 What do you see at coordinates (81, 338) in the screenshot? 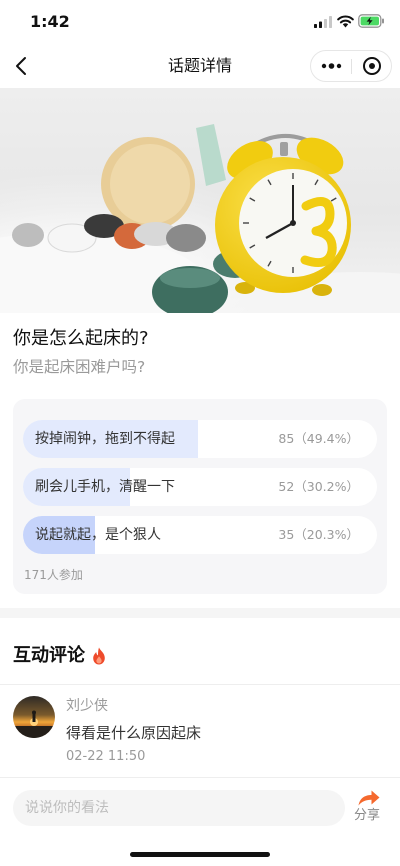
I see `topic-title: 你是怎么起床的?` at bounding box center [81, 338].